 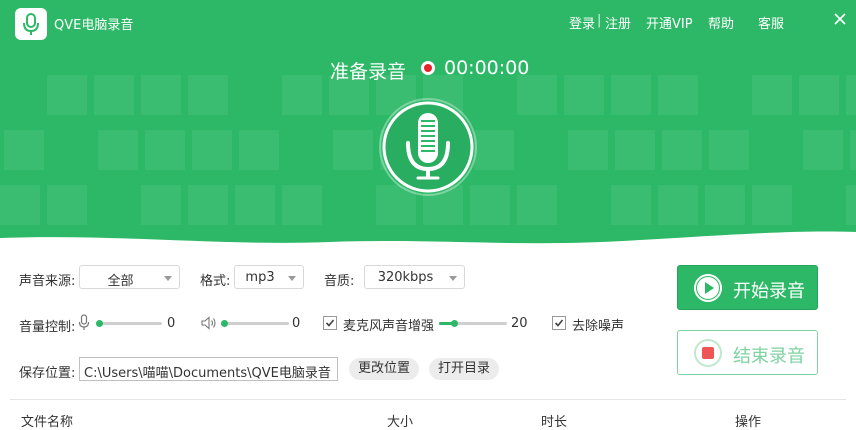 I want to click on mic-visual, so click(x=428, y=147).